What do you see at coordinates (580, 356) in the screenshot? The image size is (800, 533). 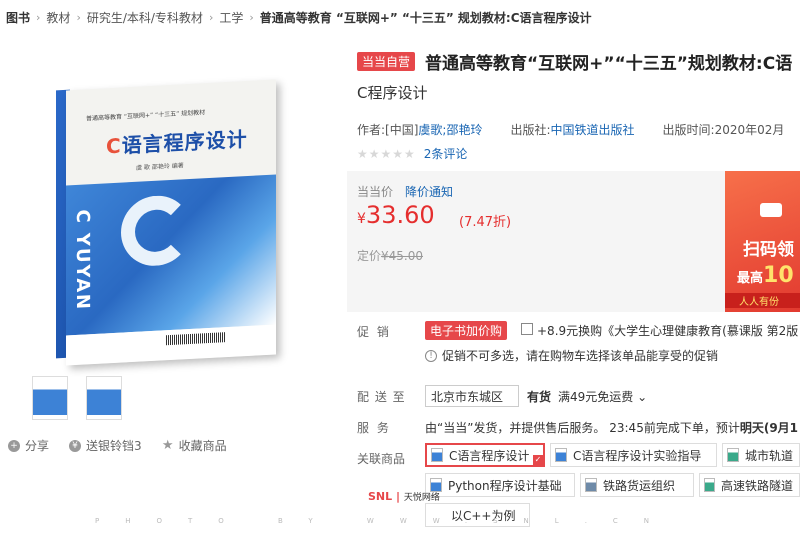 I see `promo-note-text: 促销不可多选，请在购物车选择该单品能享受的促销` at bounding box center [580, 356].